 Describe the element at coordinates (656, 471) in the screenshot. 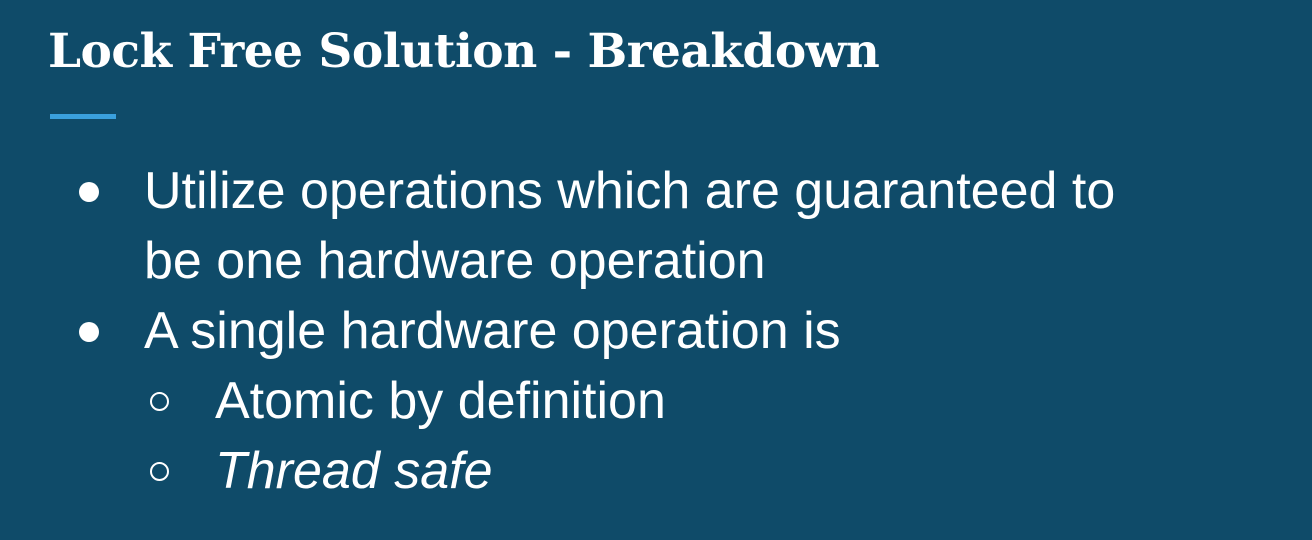

I see `sub-bullet-item: Thread safe` at that location.